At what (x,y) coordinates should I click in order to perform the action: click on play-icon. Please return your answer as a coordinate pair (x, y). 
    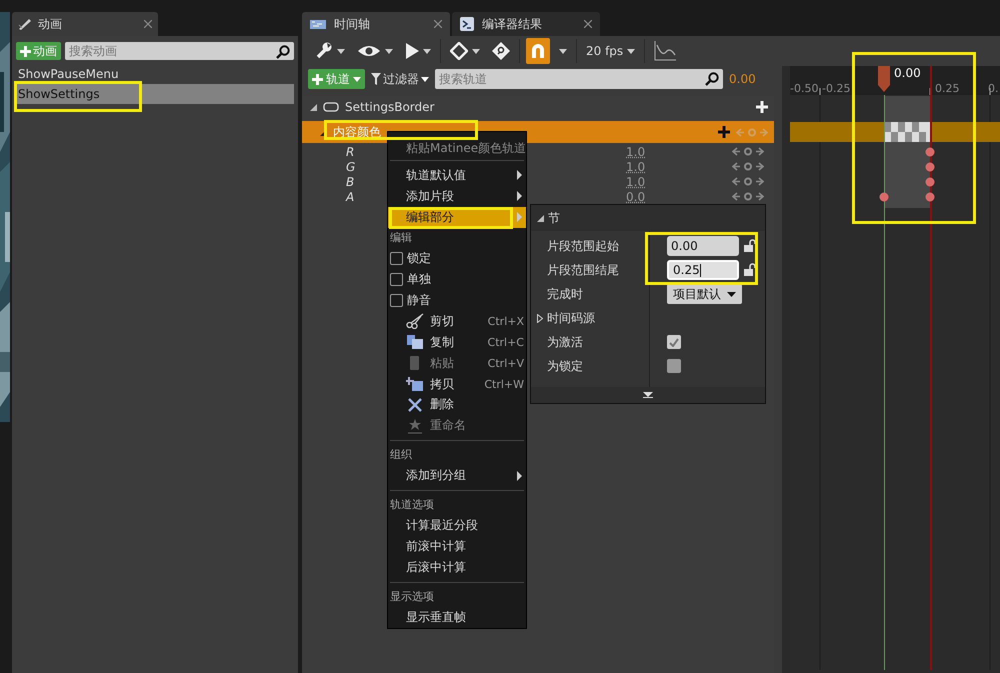
    Looking at the image, I should click on (412, 51).